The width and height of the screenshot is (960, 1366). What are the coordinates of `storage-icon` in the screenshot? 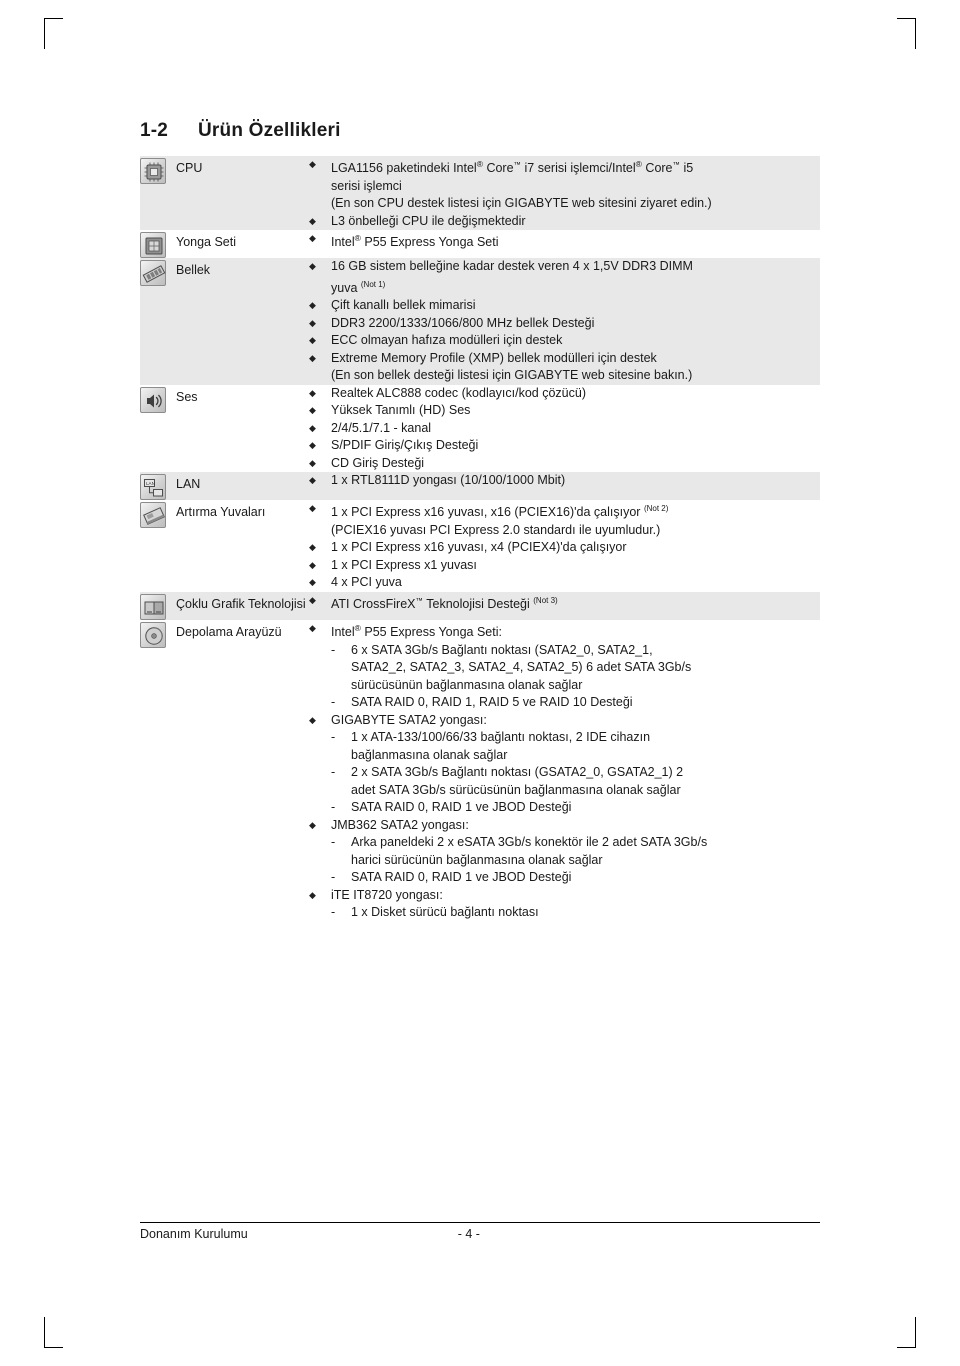 It's located at (153, 634).